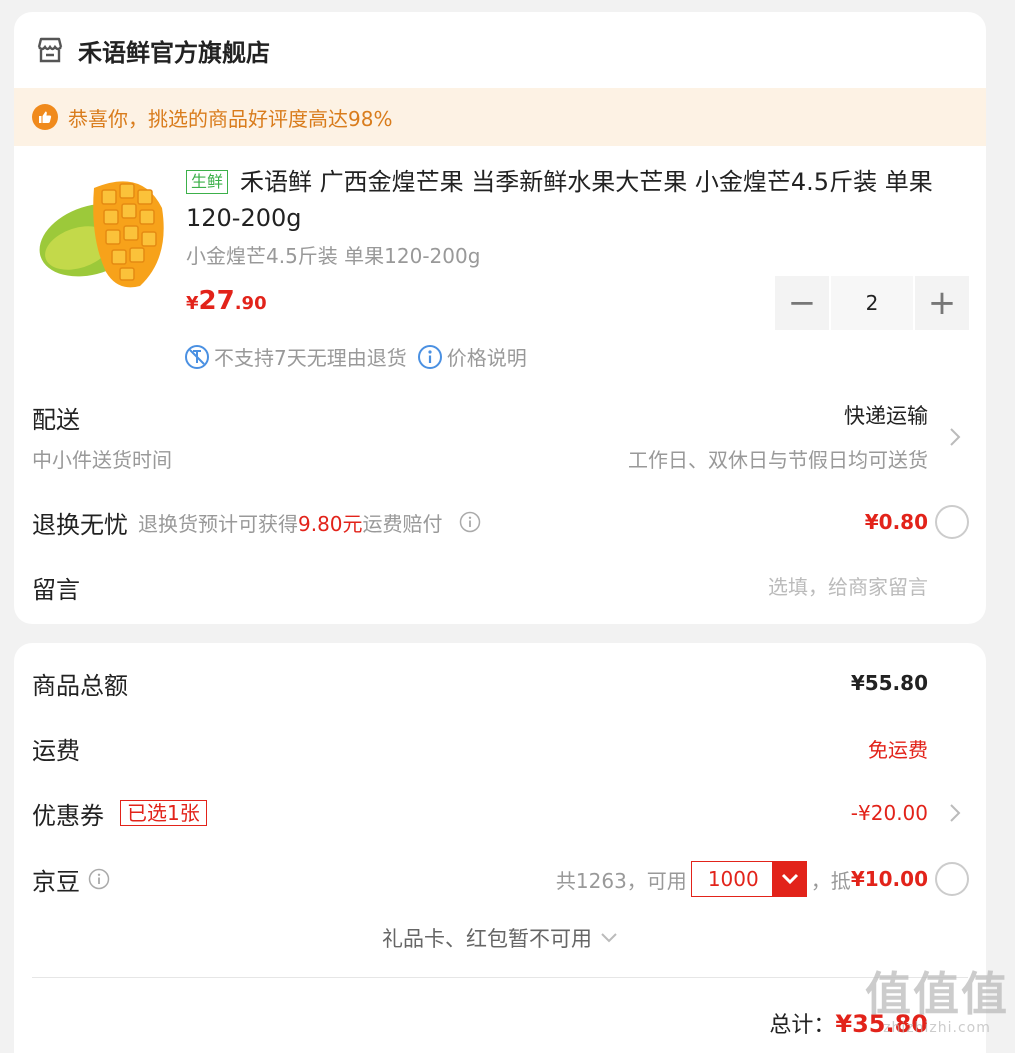 Image resolution: width=1015 pixels, height=1053 pixels. Describe the element at coordinates (207, 182) in the screenshot. I see `fresh-tag: 生鲜` at that location.